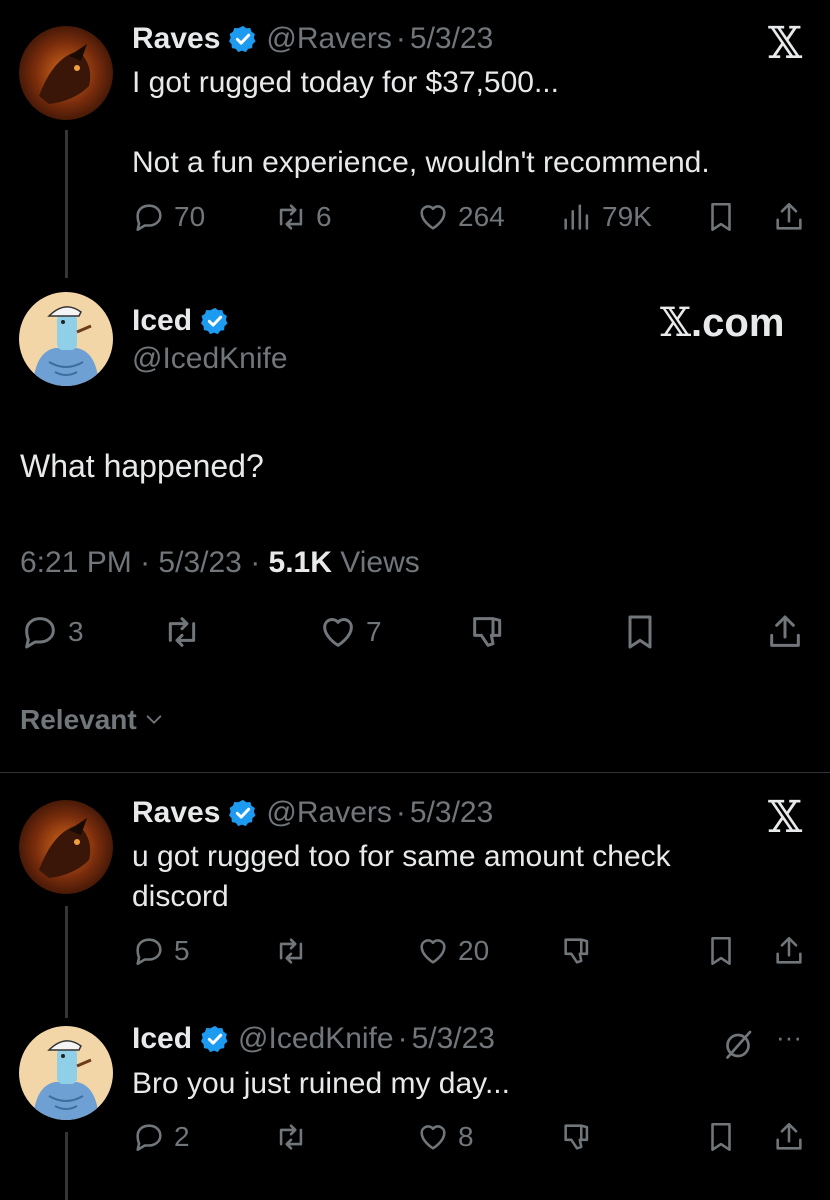 The width and height of the screenshot is (830, 1200). What do you see at coordinates (481, 216) in the screenshot?
I see `like-count: 264` at bounding box center [481, 216].